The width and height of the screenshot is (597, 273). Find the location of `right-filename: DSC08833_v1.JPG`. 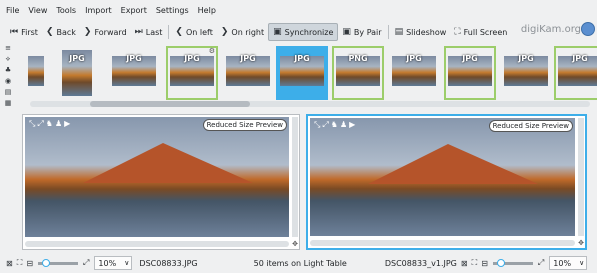

right-filename: DSC08833_v1.JPG is located at coordinates (420, 263).